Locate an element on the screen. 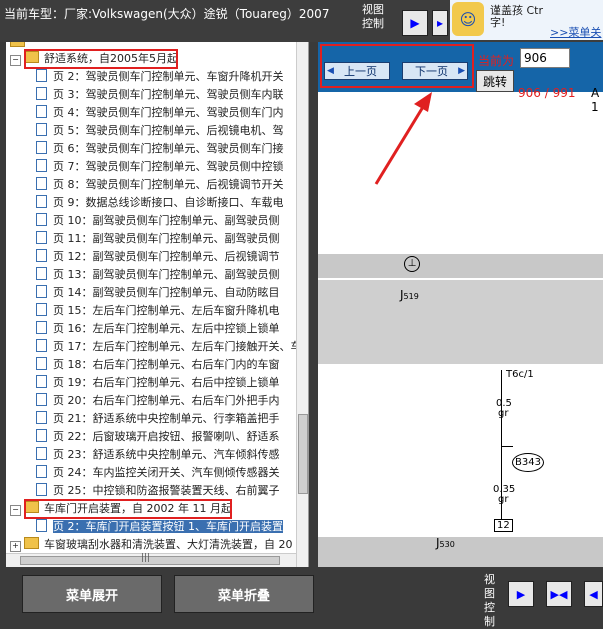 The height and width of the screenshot is (629, 603). tree-page-item: 页 25：中控锁和防盗报警装置天线、右前翼子 is located at coordinates (151, 491).